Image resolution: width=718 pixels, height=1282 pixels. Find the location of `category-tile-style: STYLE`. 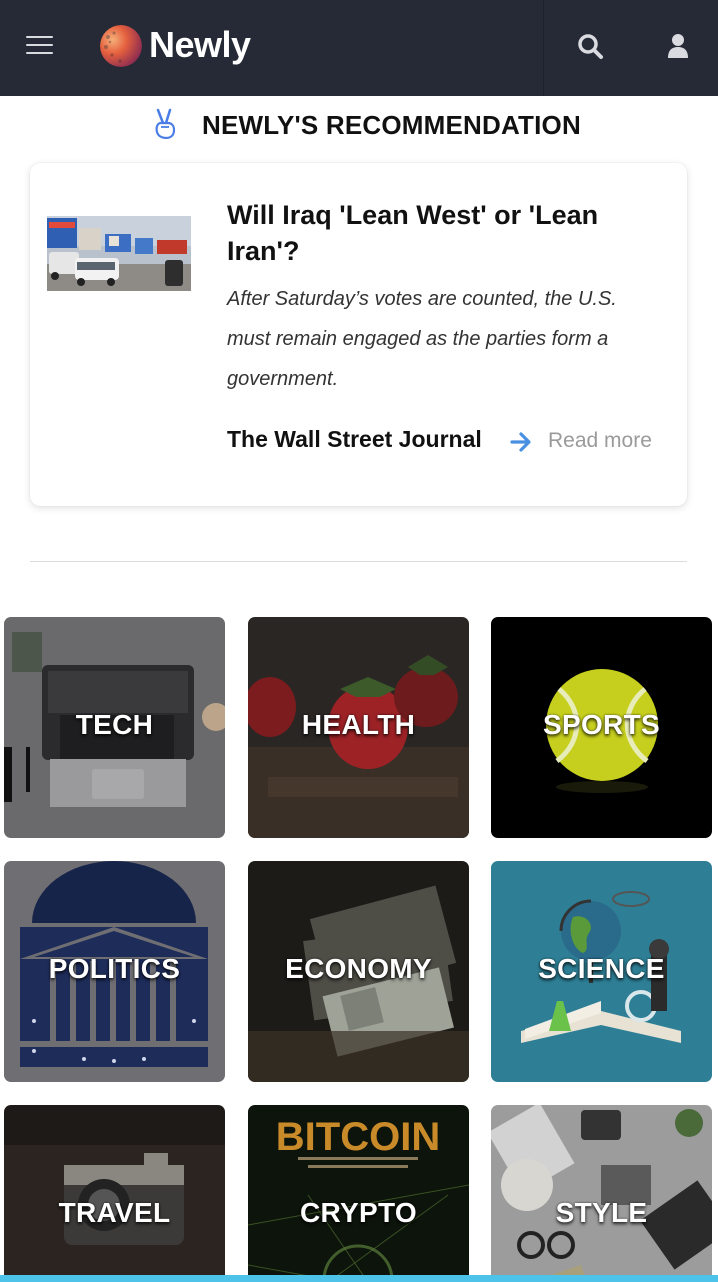

category-tile-style: STYLE is located at coordinates (601, 1193).